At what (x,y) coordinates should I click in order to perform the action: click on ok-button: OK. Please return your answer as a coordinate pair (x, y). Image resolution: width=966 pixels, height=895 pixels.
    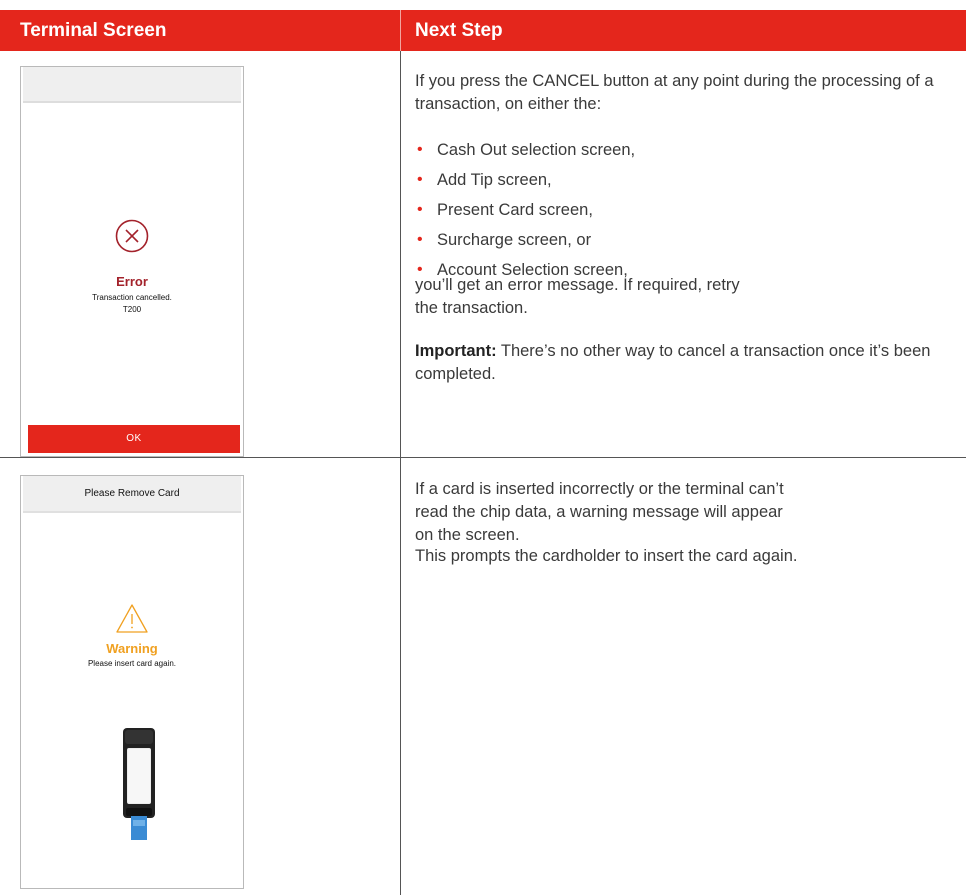
    Looking at the image, I should click on (134, 439).